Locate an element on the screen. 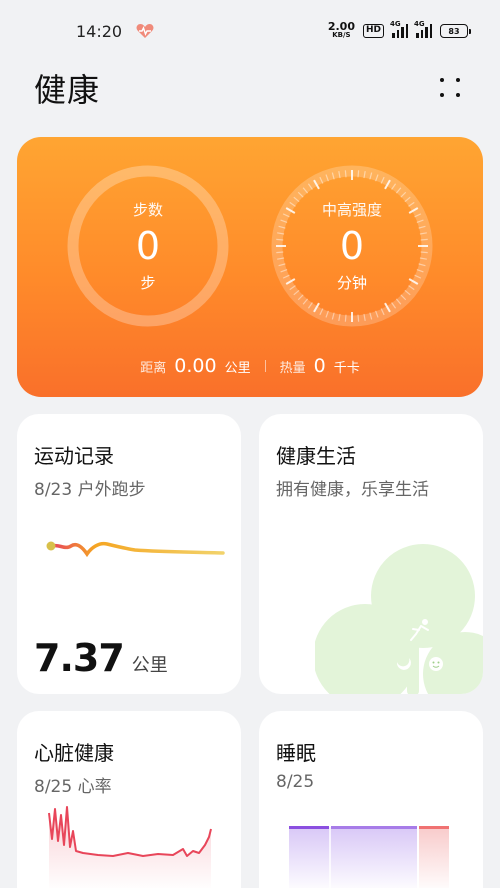  distance-unit: 公里 is located at coordinates (237, 368).